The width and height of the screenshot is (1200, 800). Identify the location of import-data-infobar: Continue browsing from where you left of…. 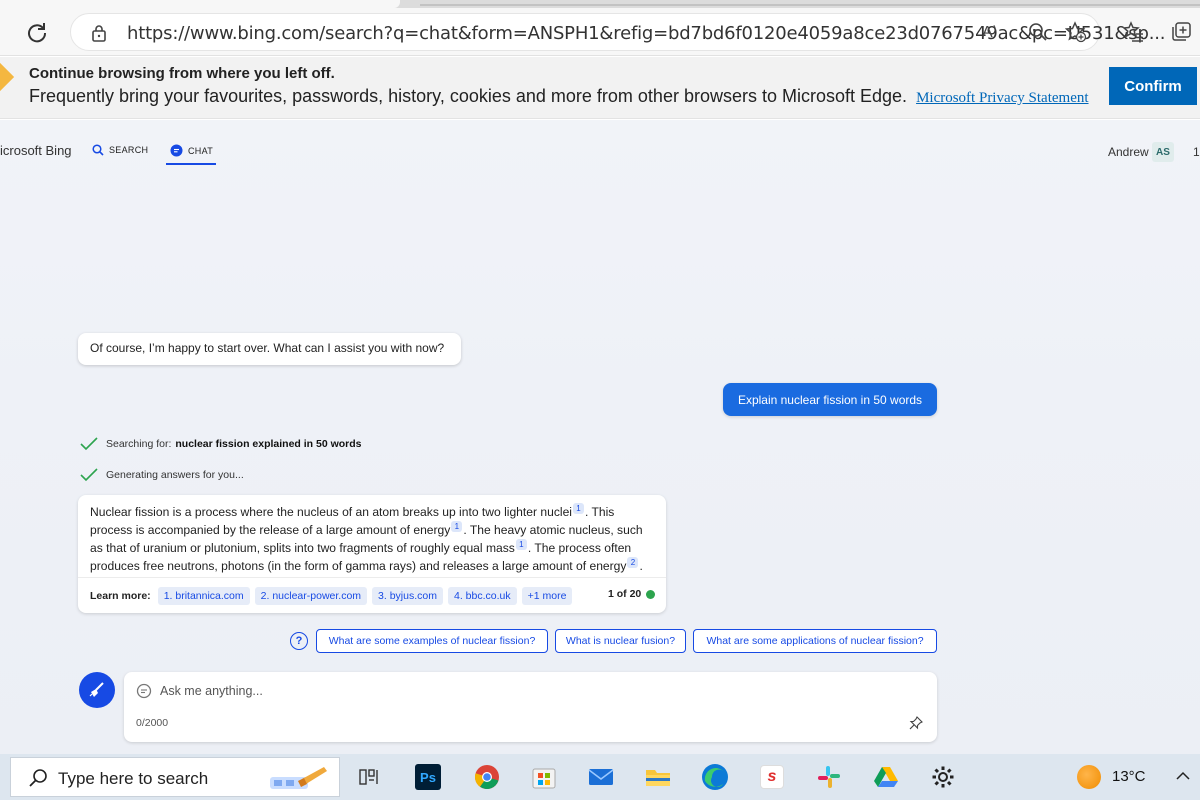
(600, 88).